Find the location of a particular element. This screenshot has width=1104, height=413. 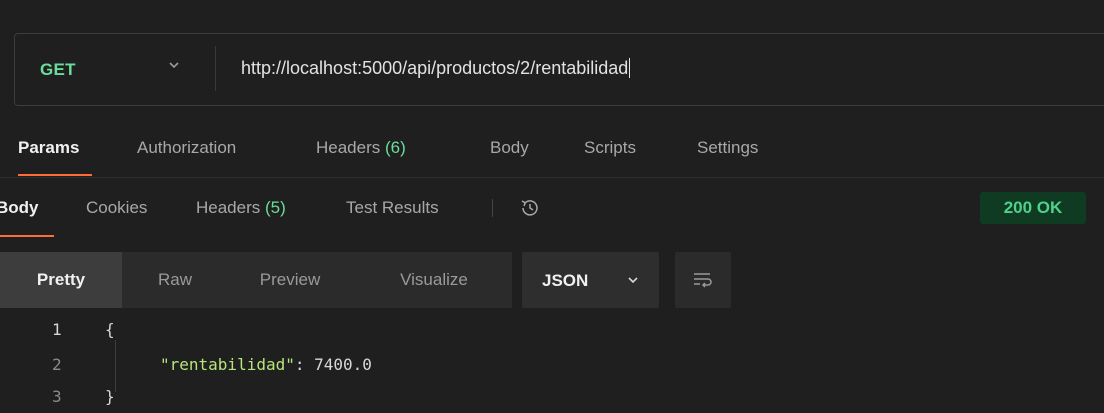

tab-cookies: Cookies is located at coordinates (116, 208).